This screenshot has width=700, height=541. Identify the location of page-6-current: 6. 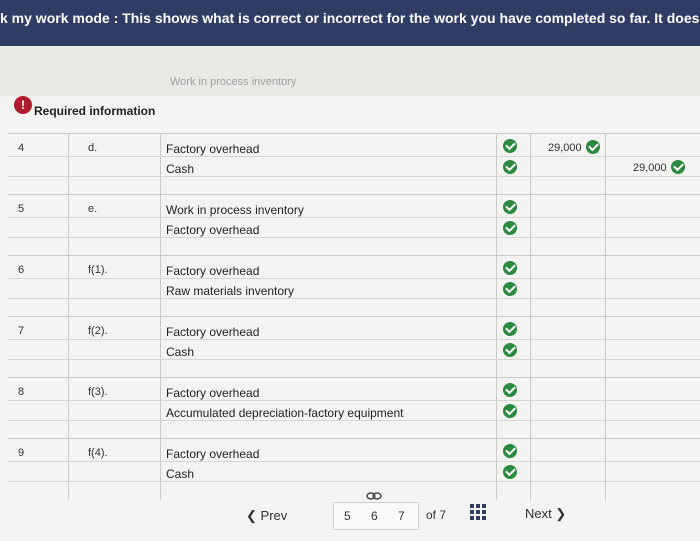
(374, 516).